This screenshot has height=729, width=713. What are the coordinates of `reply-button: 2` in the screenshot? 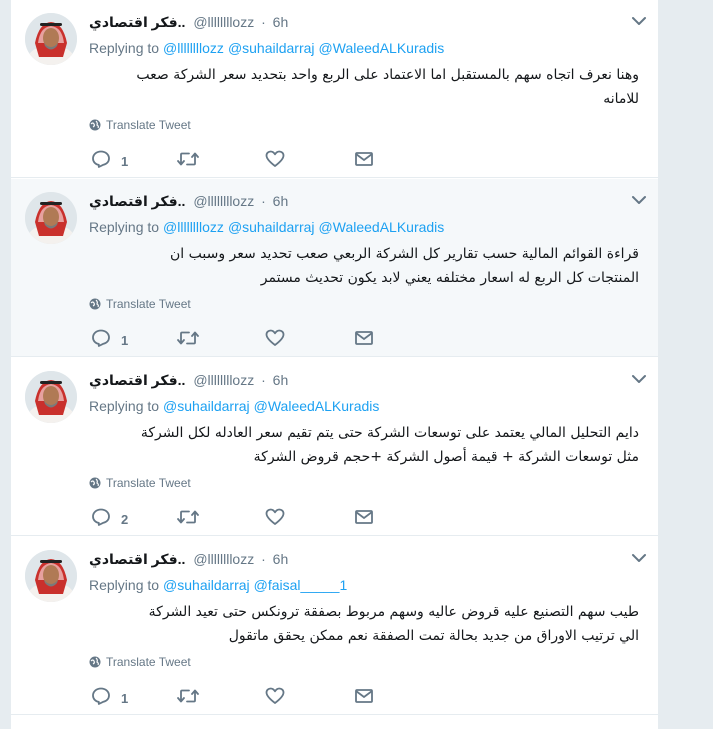 It's located at (109, 519).